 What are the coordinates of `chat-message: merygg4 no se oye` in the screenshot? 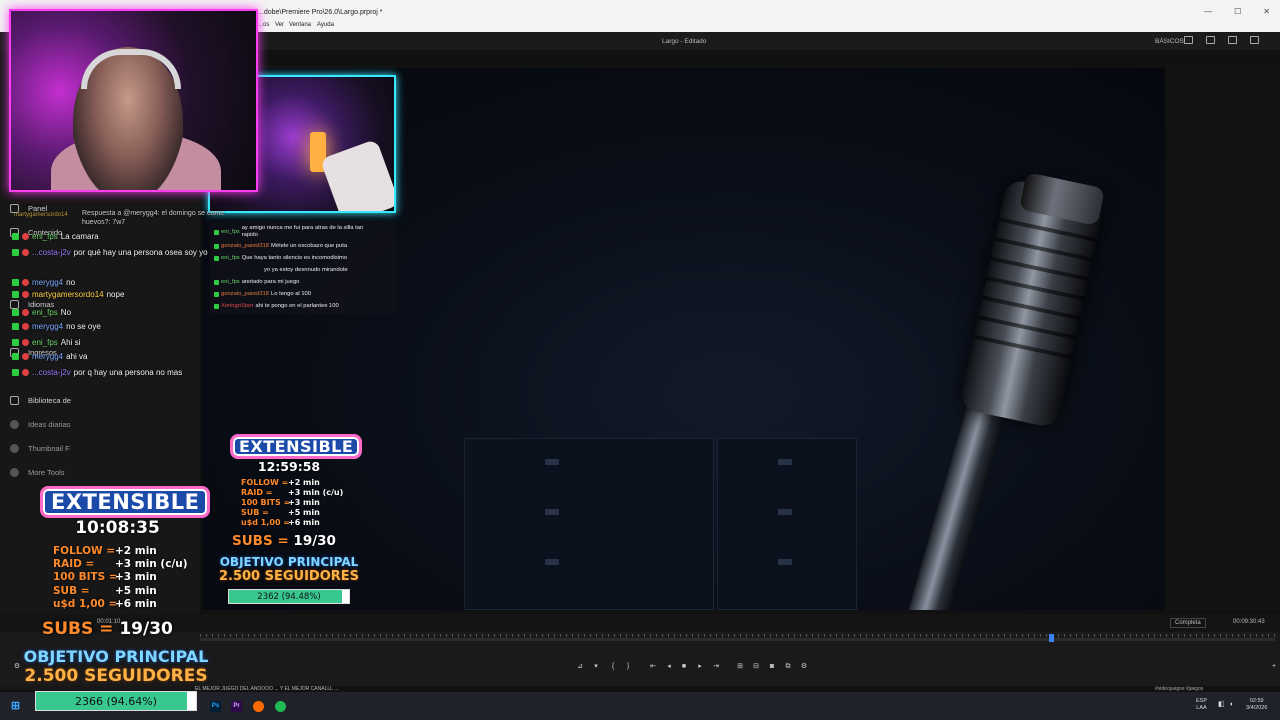 It's located at (56, 326).